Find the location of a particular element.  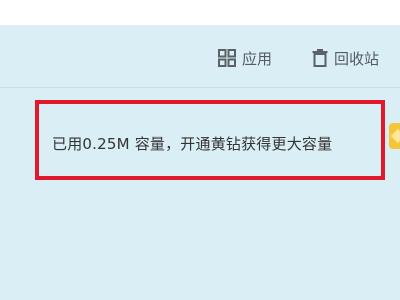

storage-usage-text: 已用0.25M 容量，开通黄钻获得更大容量 is located at coordinates (192, 143).